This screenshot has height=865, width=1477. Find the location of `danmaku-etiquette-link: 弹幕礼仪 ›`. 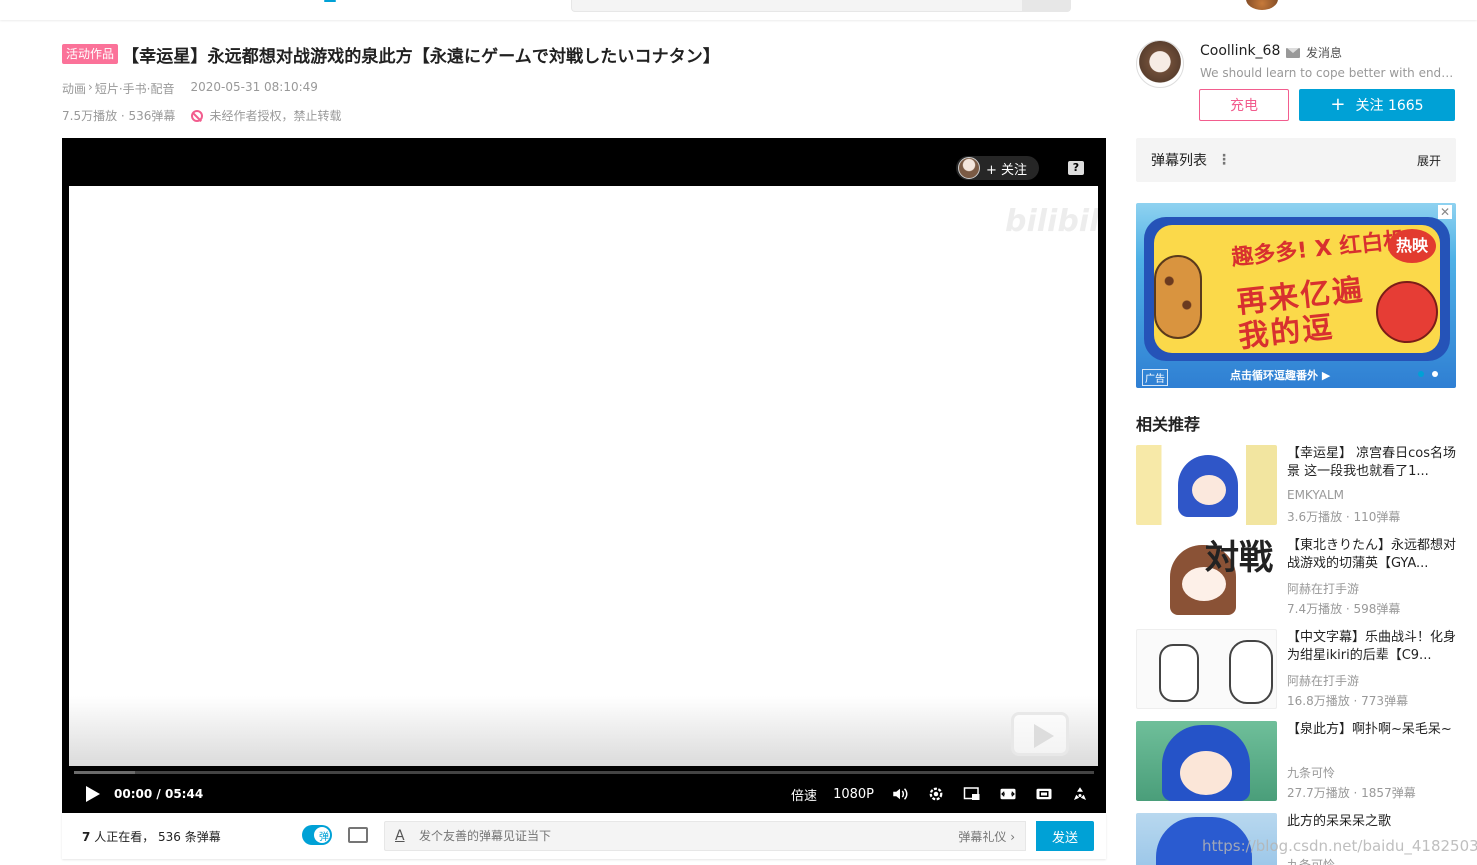

danmaku-etiquette-link: 弹幕礼仪 › is located at coordinates (986, 836).